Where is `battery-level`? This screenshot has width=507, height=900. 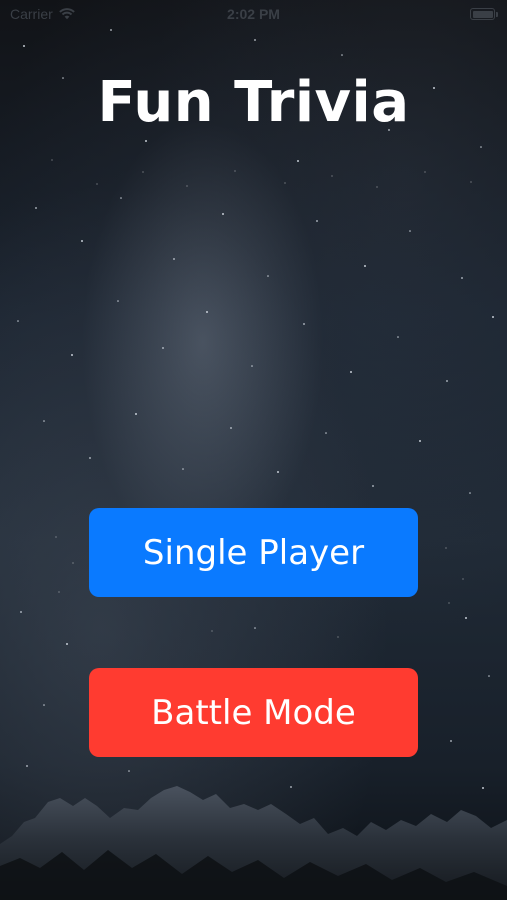
battery-level is located at coordinates (482, 14).